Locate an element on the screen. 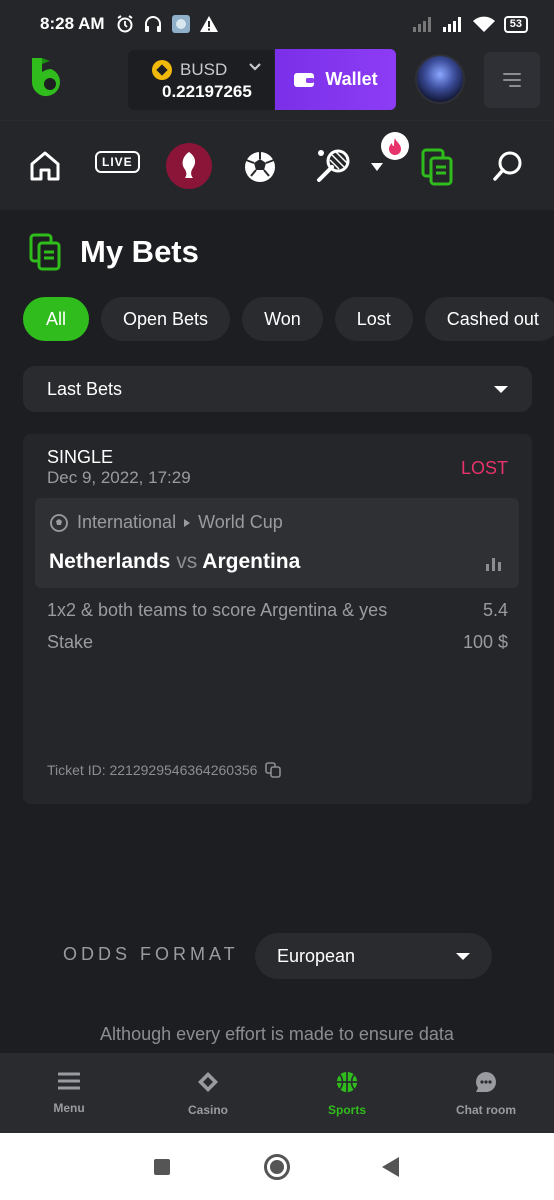  league-category: International is located at coordinates (127, 522).